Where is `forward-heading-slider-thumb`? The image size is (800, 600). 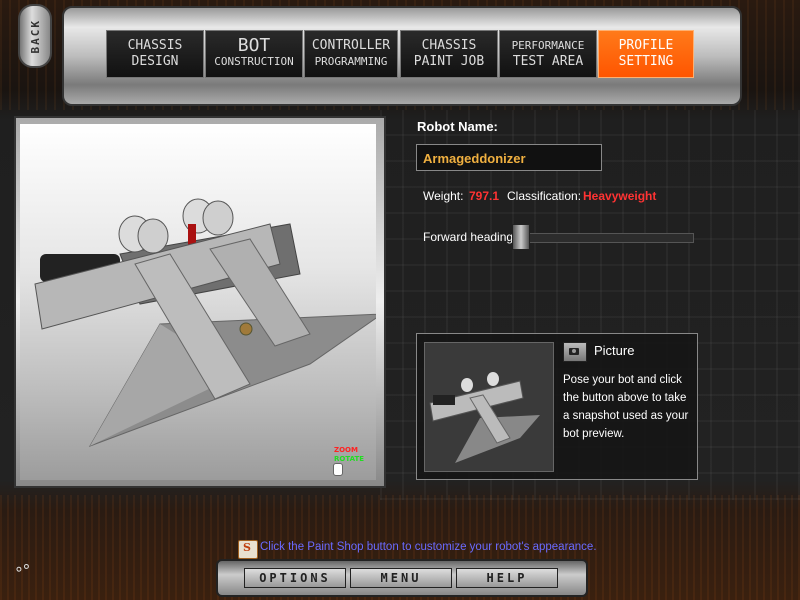
forward-heading-slider-thumb is located at coordinates (521, 237).